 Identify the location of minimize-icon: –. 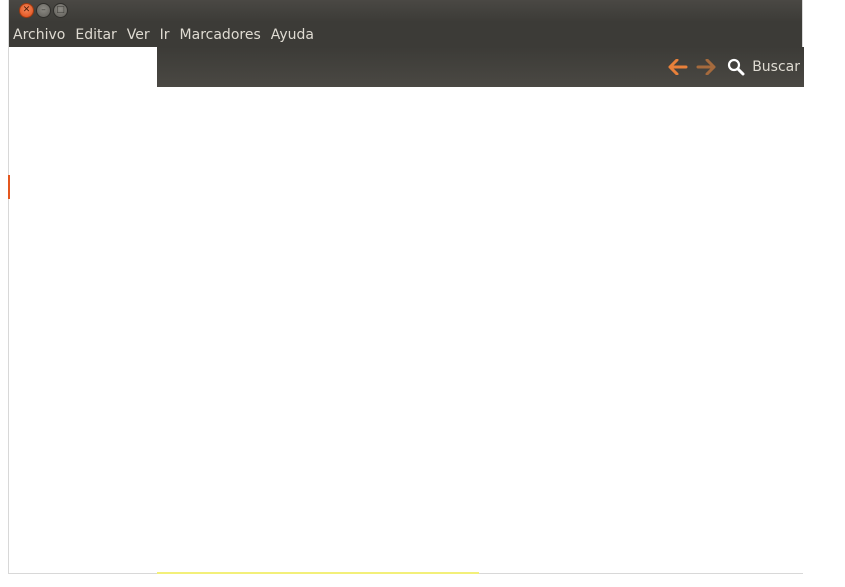
(43, 10).